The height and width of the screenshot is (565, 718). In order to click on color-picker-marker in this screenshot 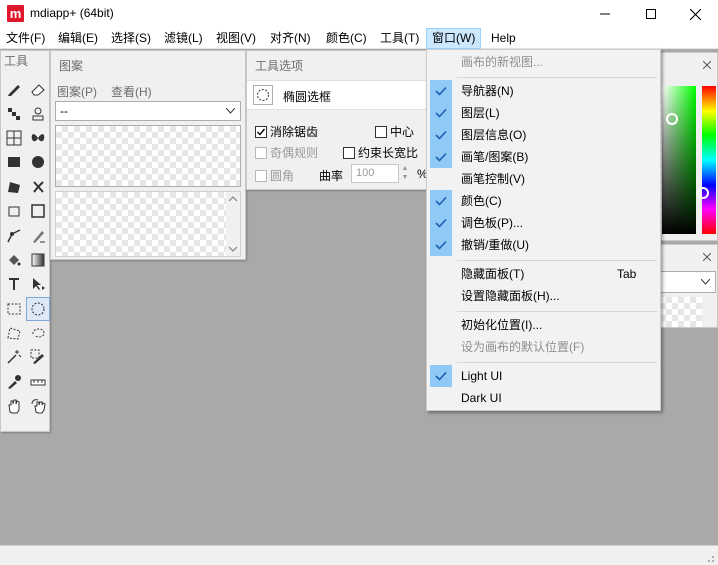, I will do `click(672, 119)`.